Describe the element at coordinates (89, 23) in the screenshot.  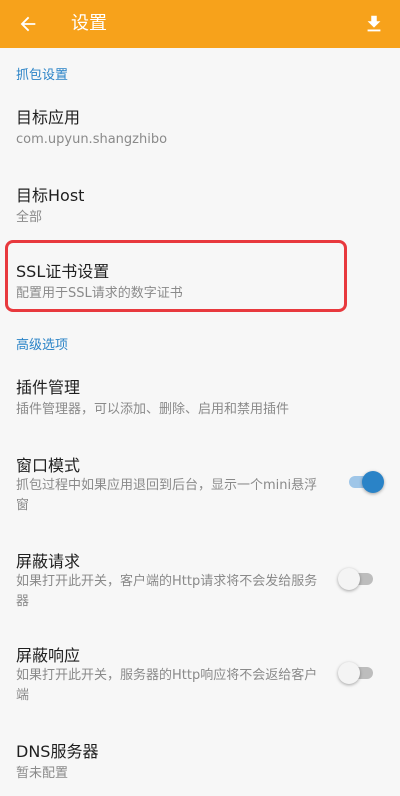
I see `page-title: 设置` at that location.